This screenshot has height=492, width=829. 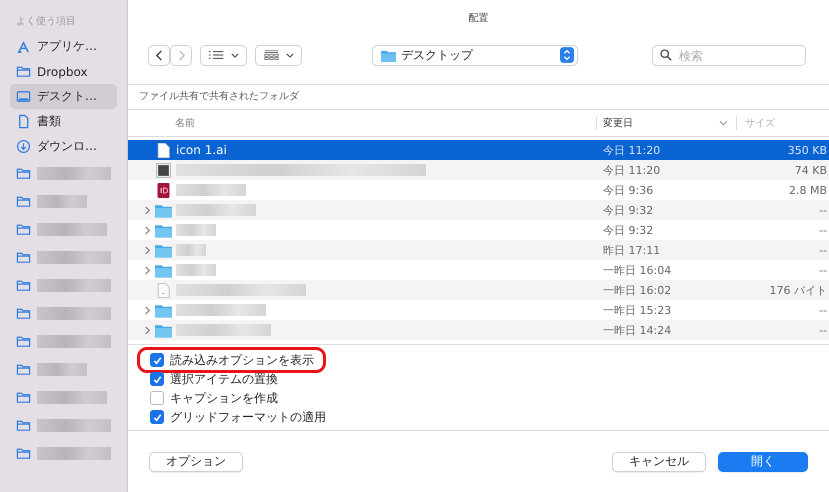 What do you see at coordinates (478, 250) in the screenshot?
I see `file-row: 昨日 17:11 --` at bounding box center [478, 250].